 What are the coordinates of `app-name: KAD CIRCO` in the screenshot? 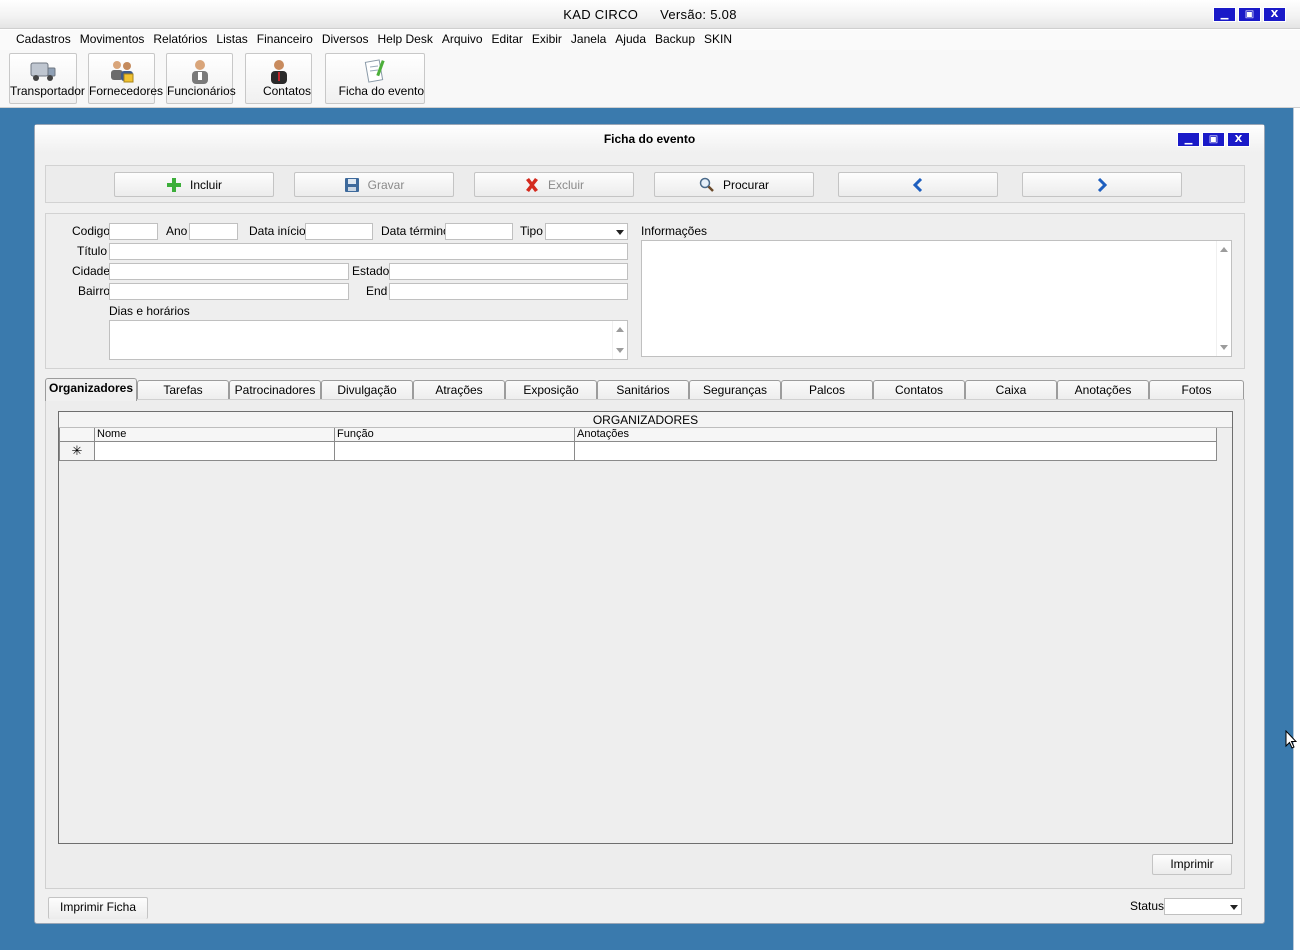 It's located at (601, 14).